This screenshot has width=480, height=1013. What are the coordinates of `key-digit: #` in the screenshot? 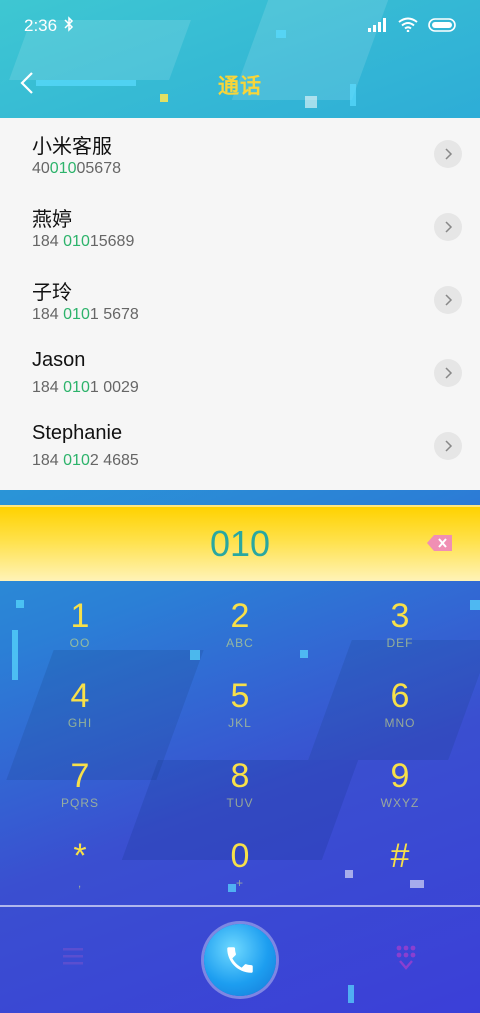 It's located at (400, 856).